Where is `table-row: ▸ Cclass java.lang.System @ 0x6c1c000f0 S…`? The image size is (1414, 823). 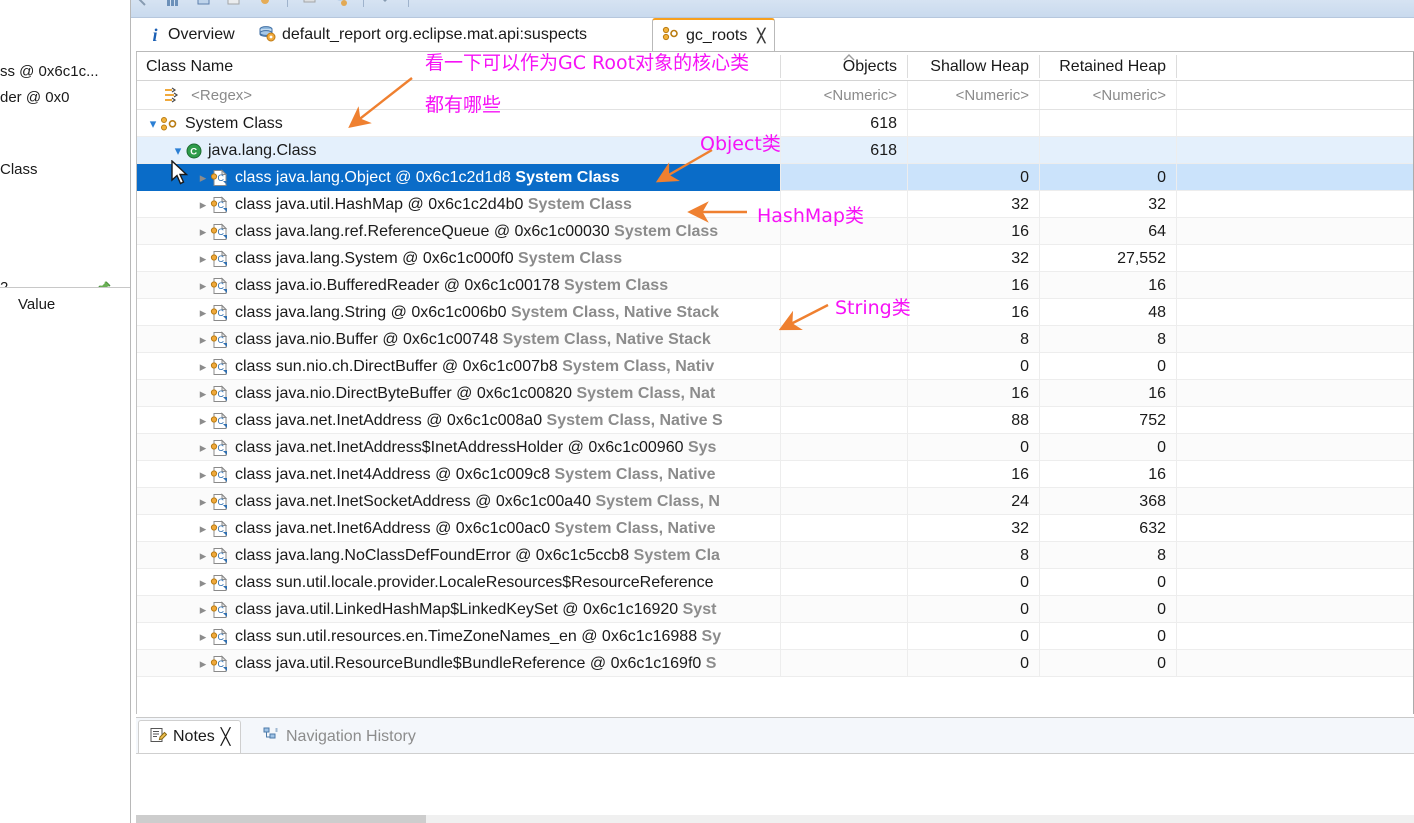
table-row: ▸ Cclass java.lang.System @ 0x6c1c000f0 S… is located at coordinates (775, 258).